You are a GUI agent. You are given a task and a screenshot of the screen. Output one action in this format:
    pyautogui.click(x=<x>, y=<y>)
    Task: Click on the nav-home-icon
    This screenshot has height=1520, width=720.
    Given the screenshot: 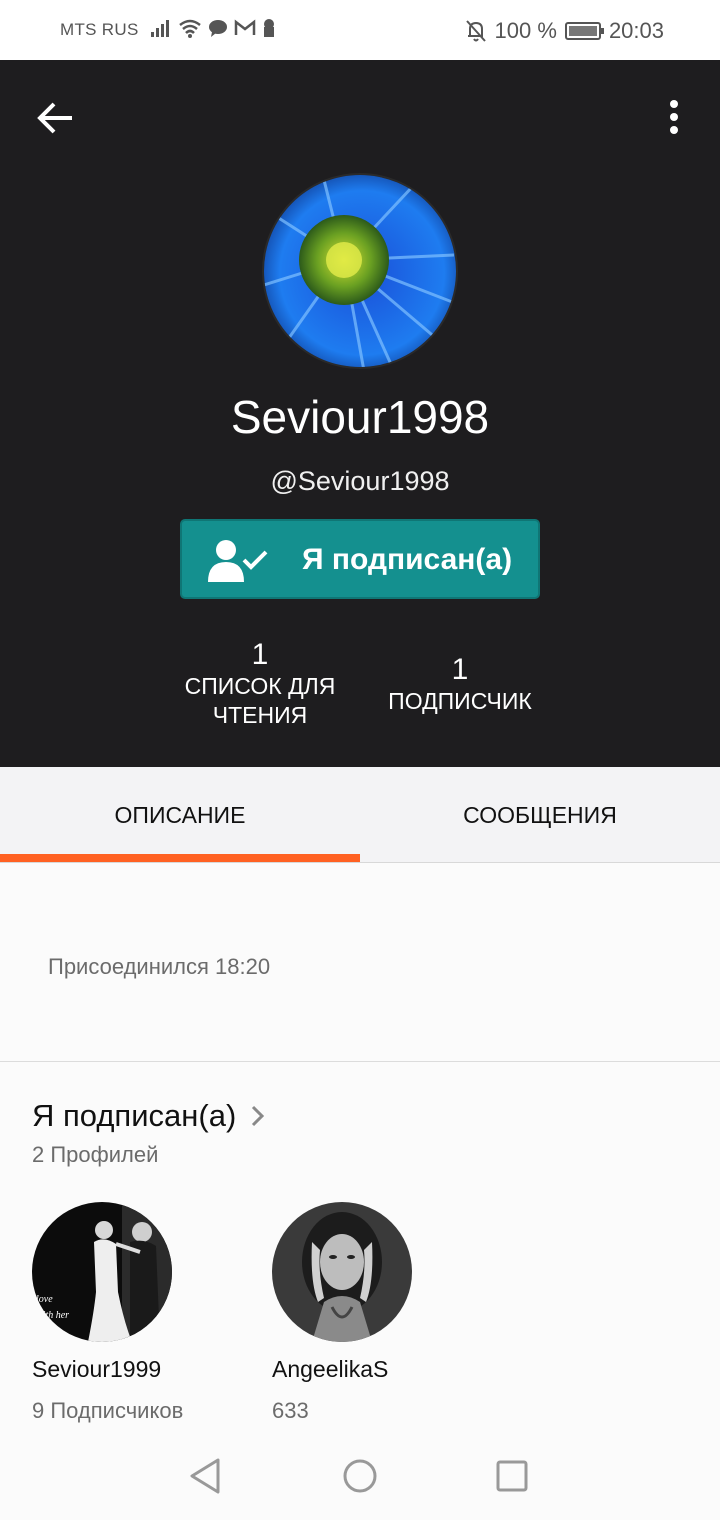 What is the action you would take?
    pyautogui.click(x=360, y=1476)
    